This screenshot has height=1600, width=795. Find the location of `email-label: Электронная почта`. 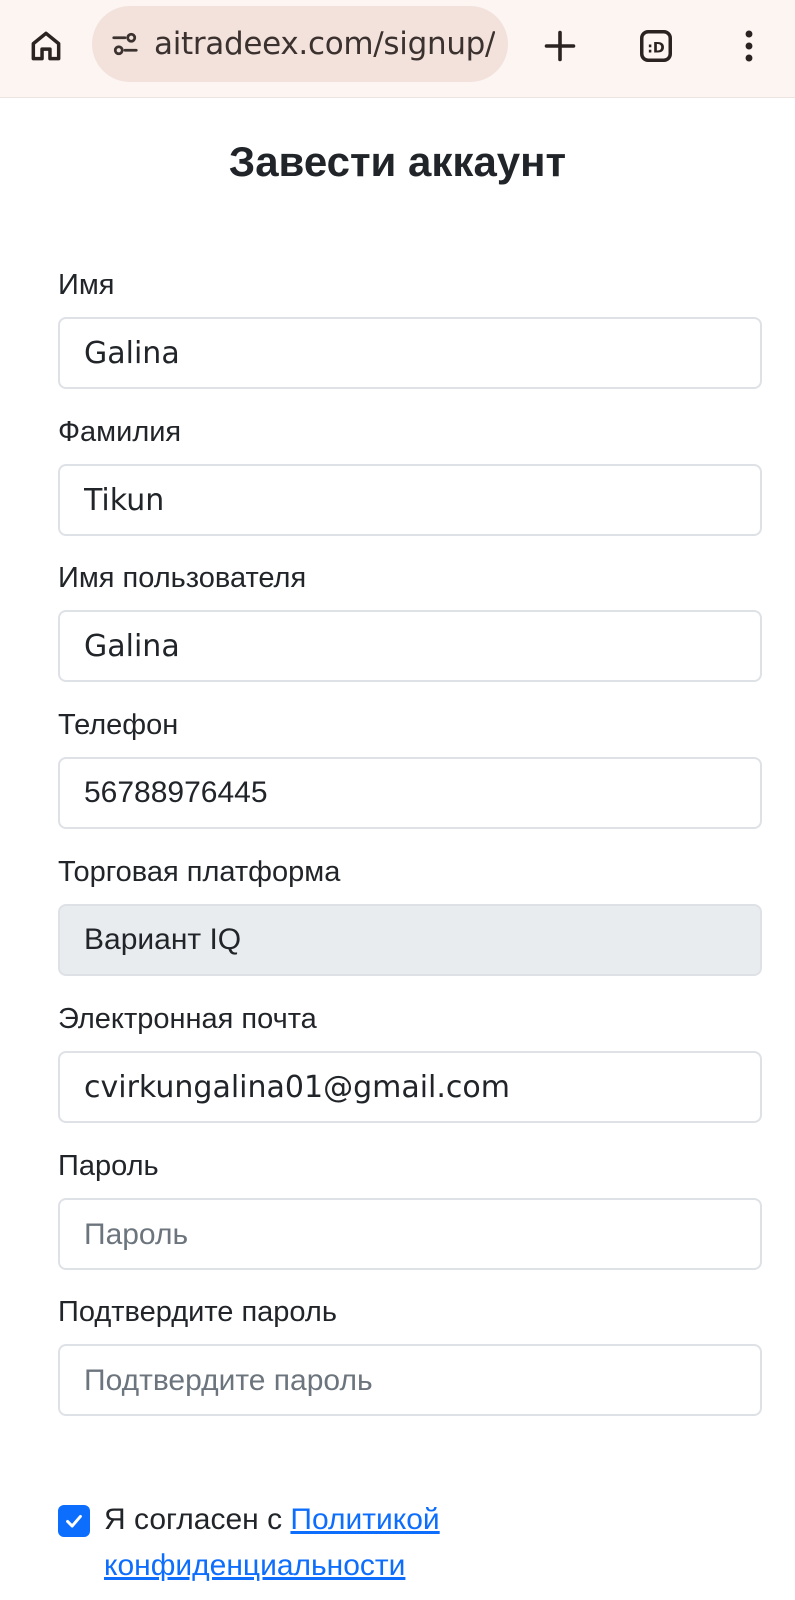

email-label: Электронная почта is located at coordinates (187, 1019).